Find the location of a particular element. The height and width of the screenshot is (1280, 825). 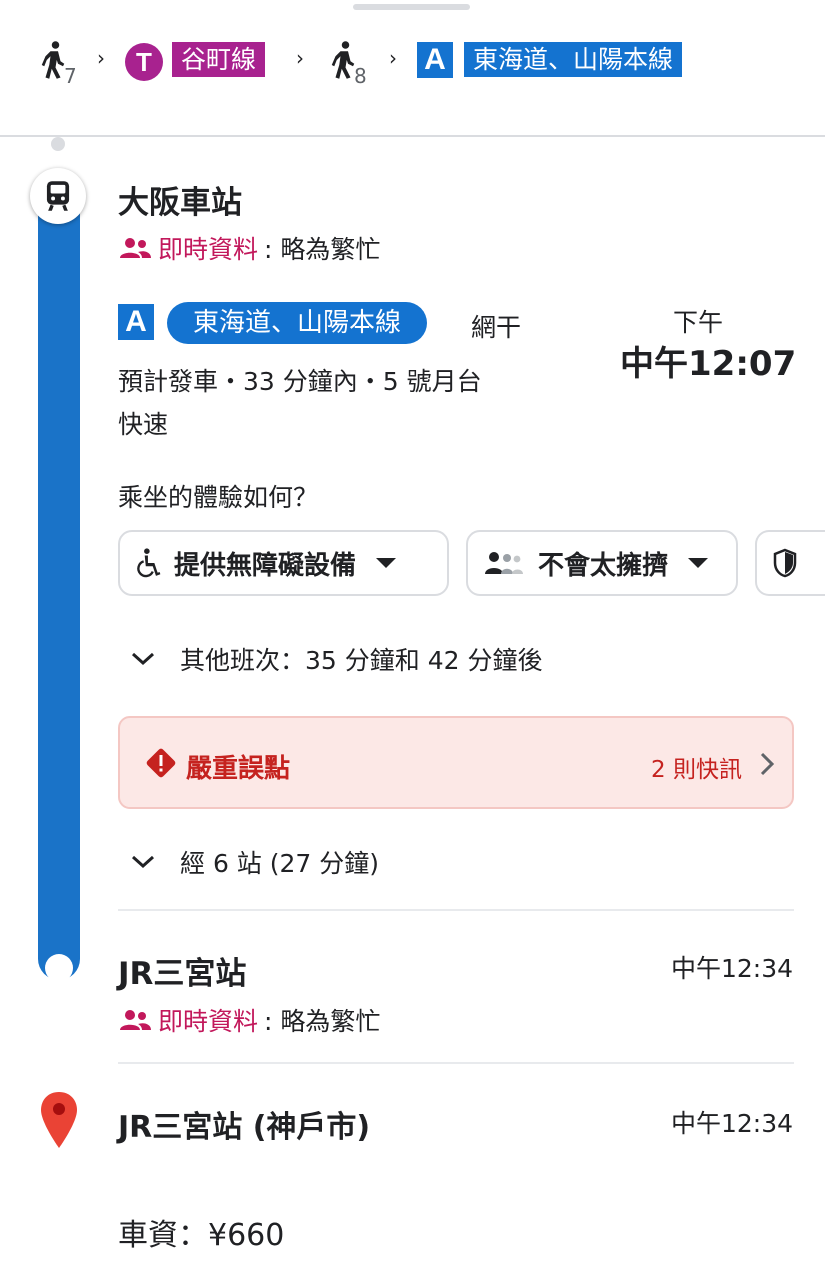

warning-icon is located at coordinates (161, 763).